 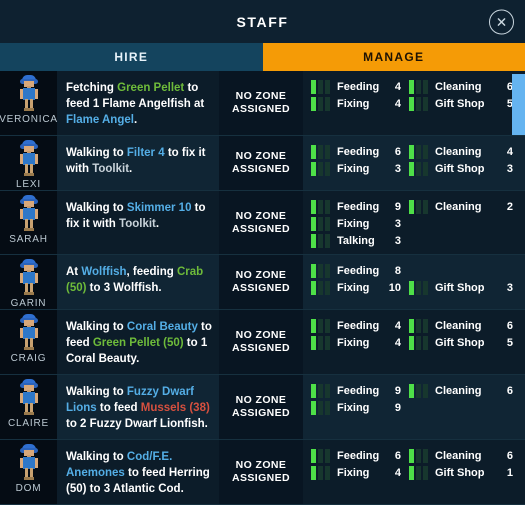 What do you see at coordinates (28, 488) in the screenshot?
I see `staff-name: DOM` at bounding box center [28, 488].